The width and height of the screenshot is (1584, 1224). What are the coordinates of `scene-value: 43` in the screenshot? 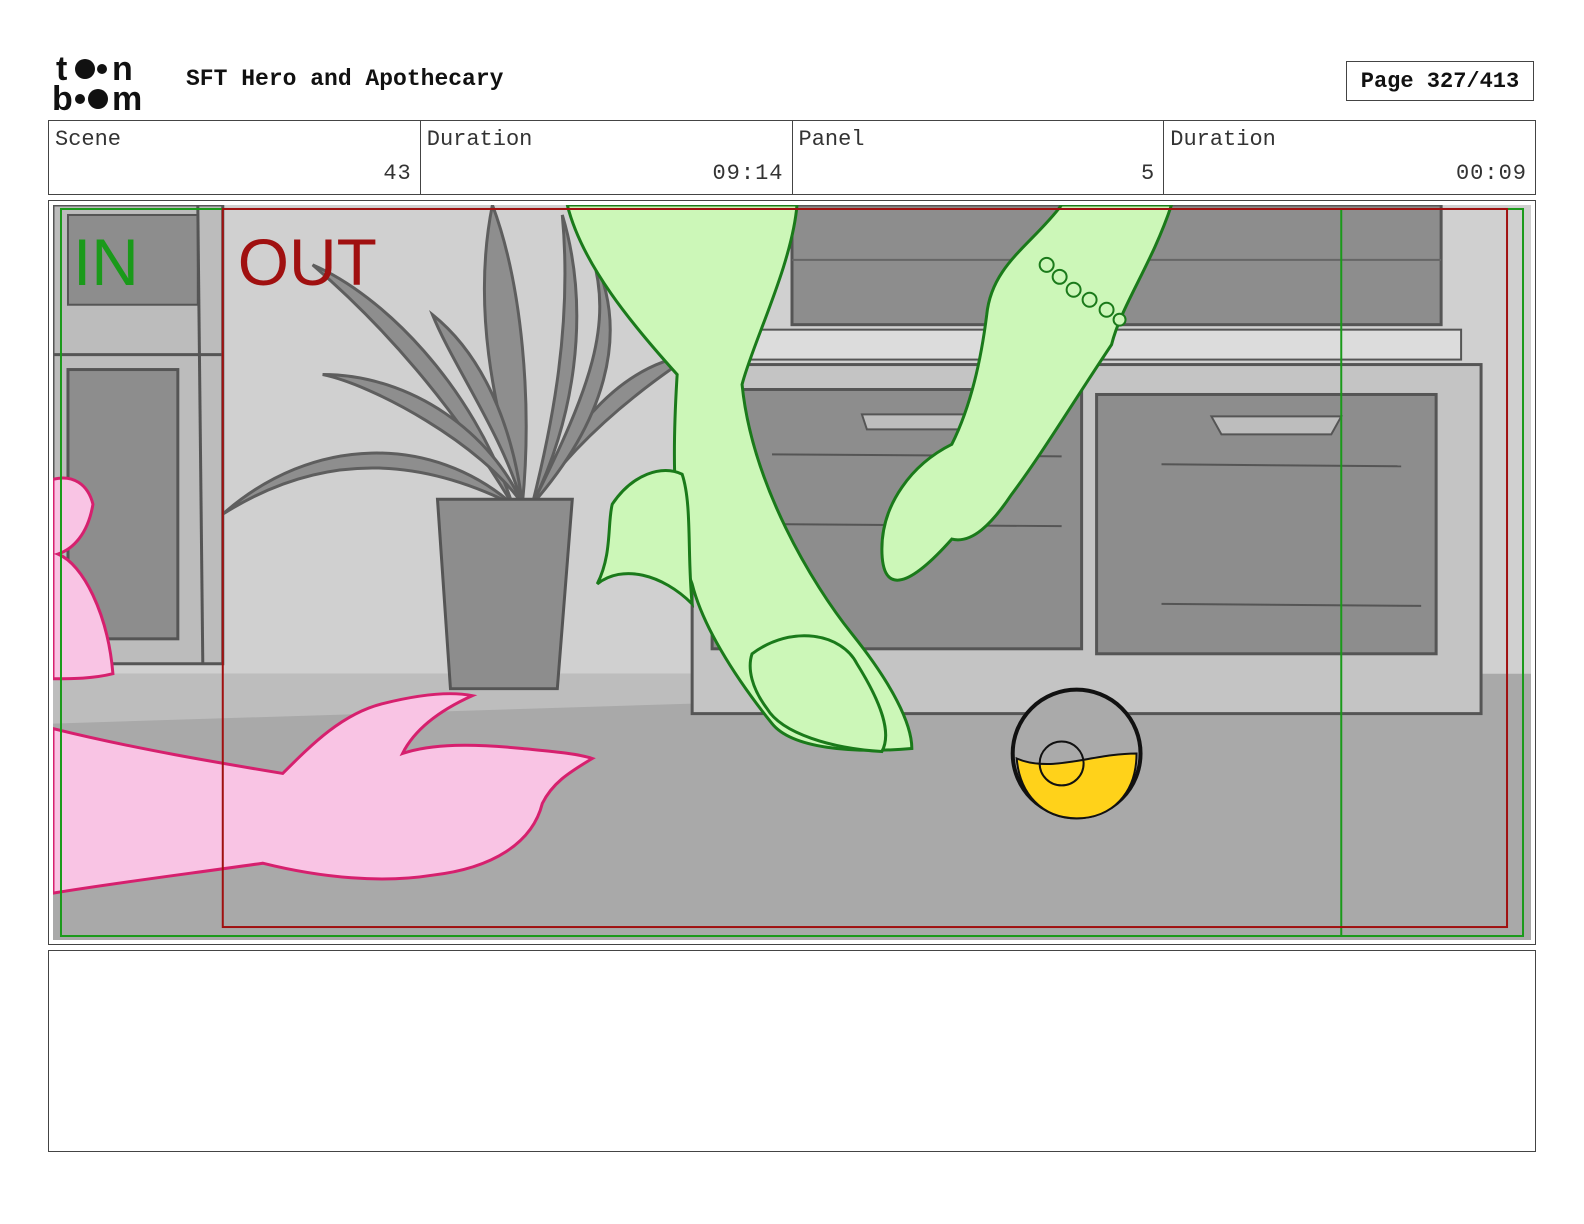 It's located at (397, 173).